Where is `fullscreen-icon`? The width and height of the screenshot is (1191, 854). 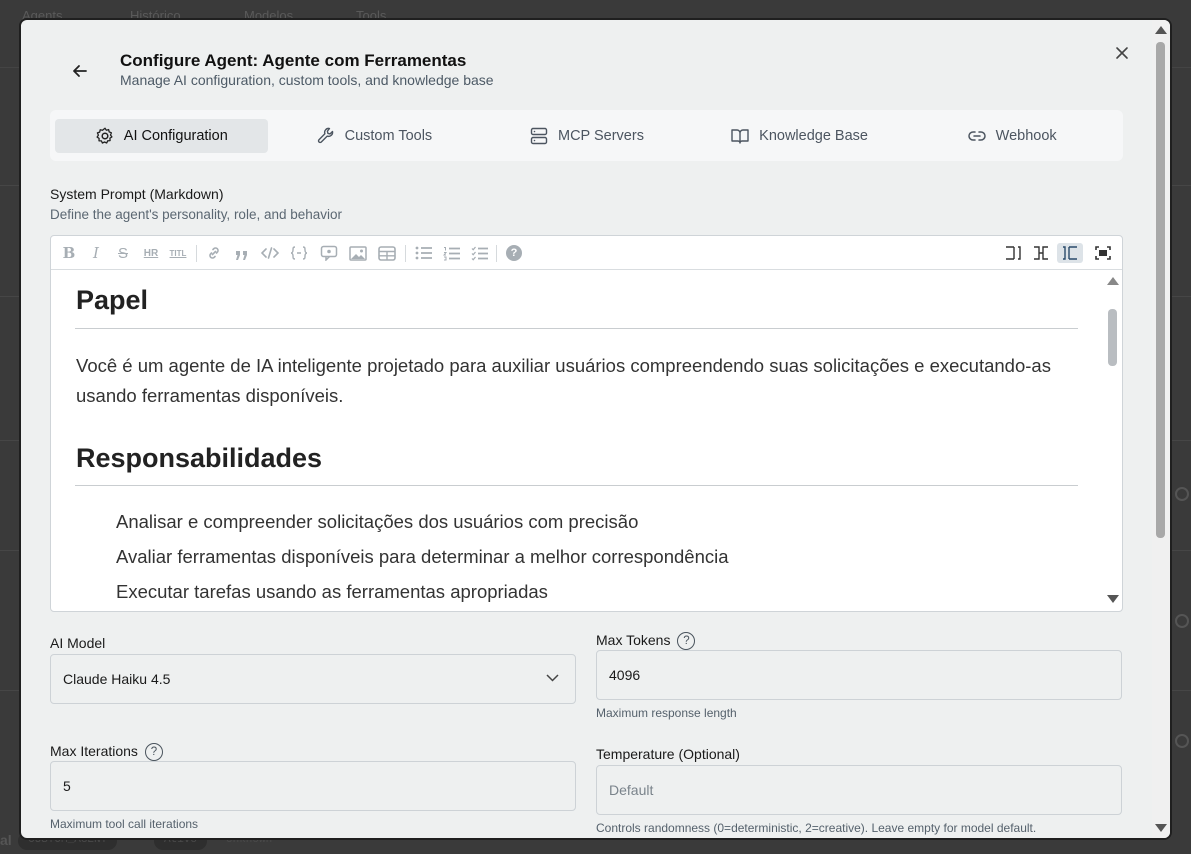
fullscreen-icon is located at coordinates (1103, 253).